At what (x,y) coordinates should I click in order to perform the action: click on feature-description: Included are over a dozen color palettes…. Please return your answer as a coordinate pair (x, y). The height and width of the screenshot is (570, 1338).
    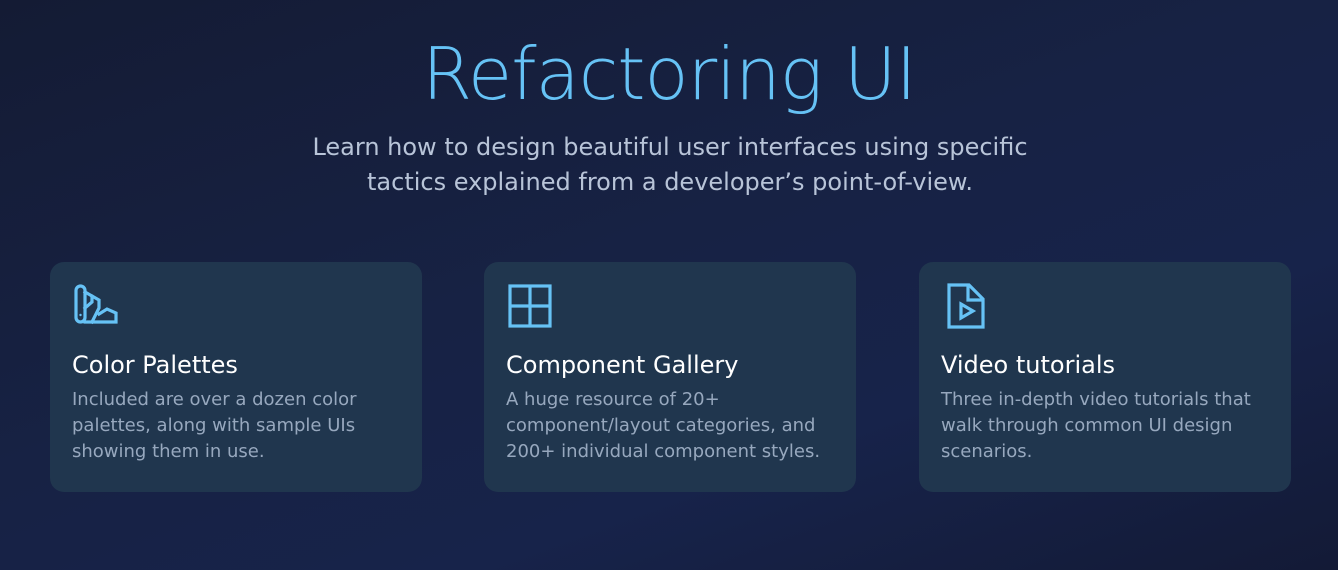
    Looking at the image, I should click on (214, 425).